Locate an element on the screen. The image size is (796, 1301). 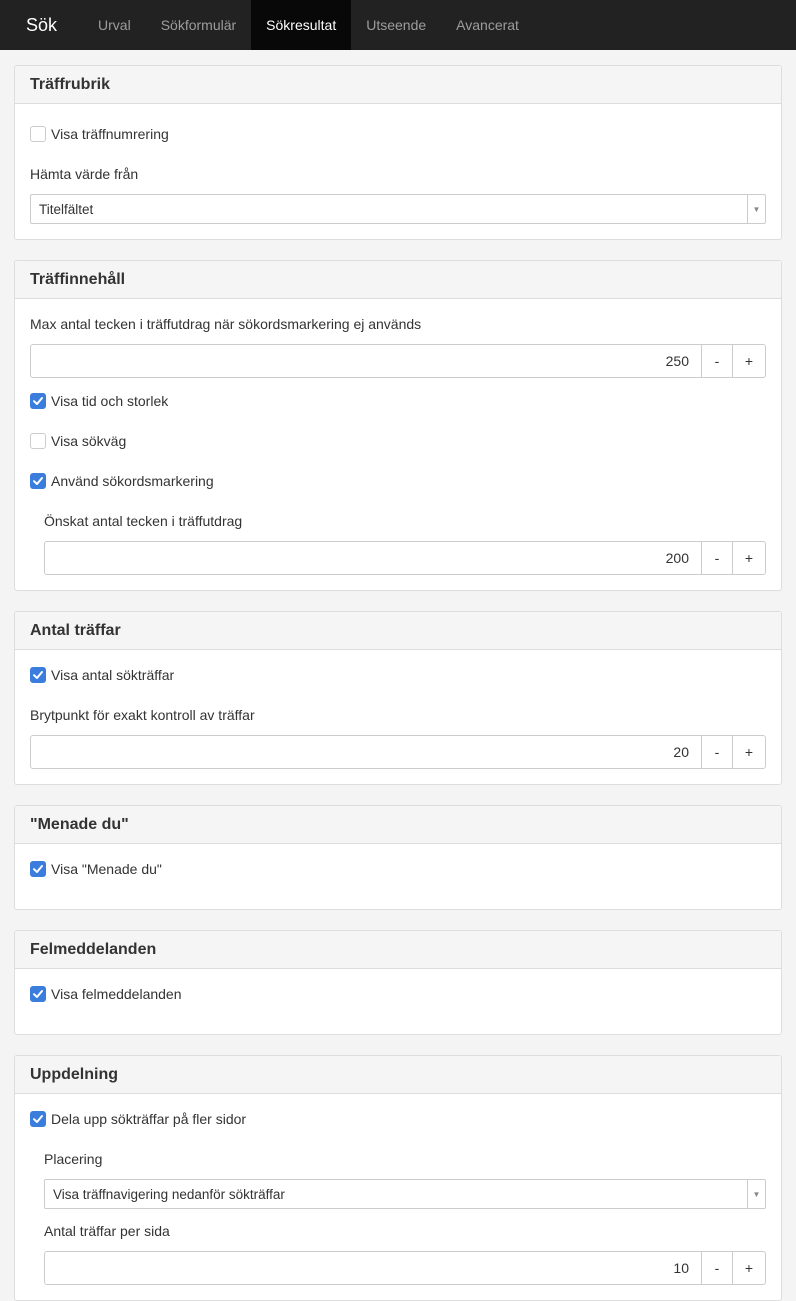
tab-sokformular: Sökformulär is located at coordinates (198, 25).